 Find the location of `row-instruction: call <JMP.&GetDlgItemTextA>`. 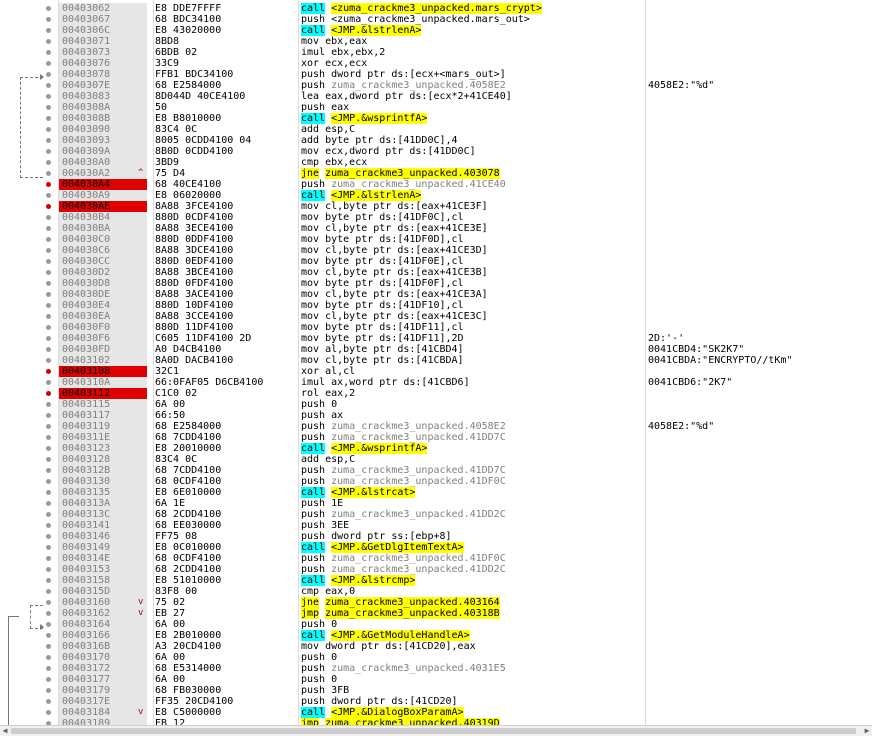

row-instruction: call <JMP.&GetDlgItemTextA> is located at coordinates (473, 547).